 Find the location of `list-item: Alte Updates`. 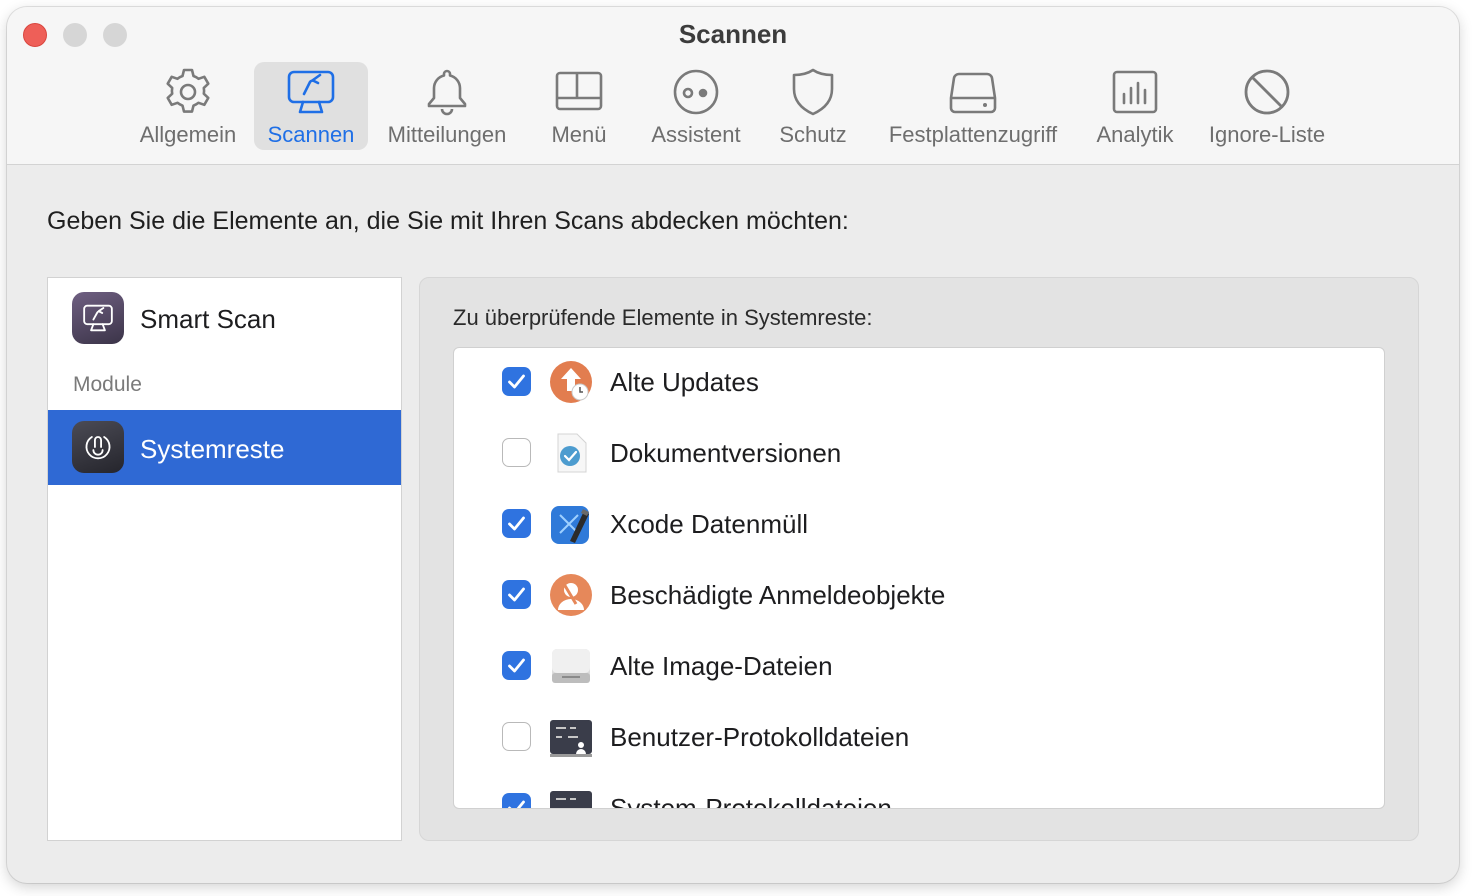

list-item: Alte Updates is located at coordinates (919, 383).